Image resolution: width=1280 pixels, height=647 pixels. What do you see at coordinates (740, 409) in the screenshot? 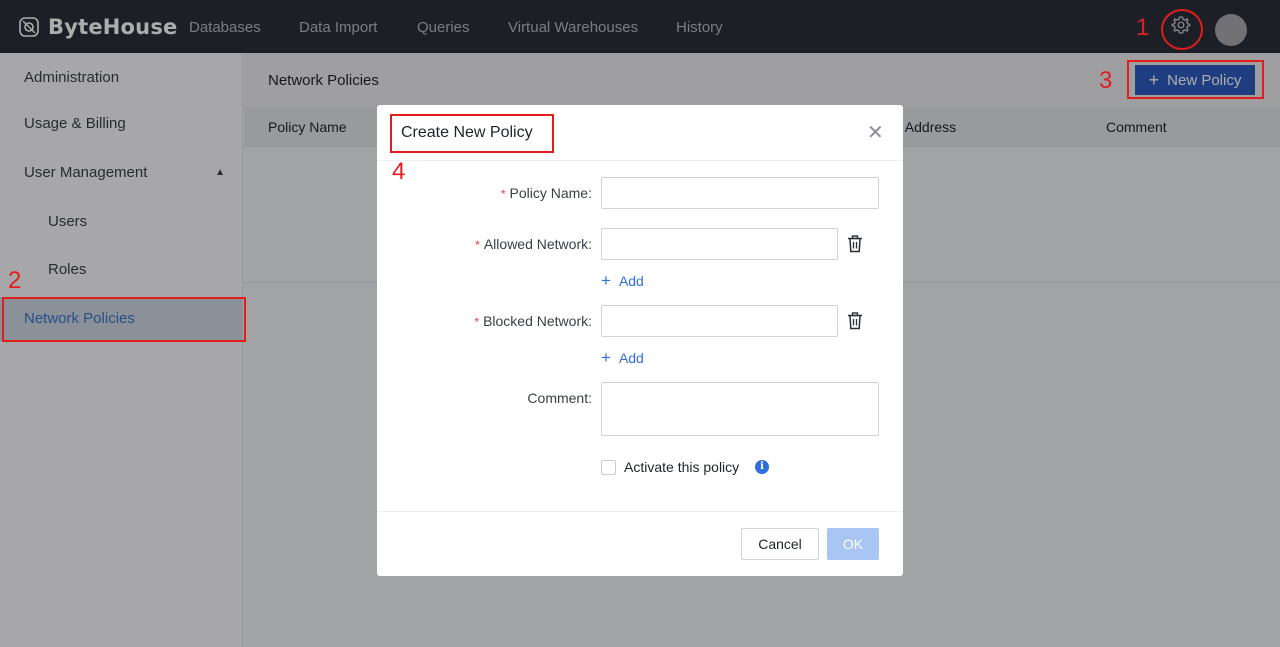
I see `comment-textarea` at bounding box center [740, 409].